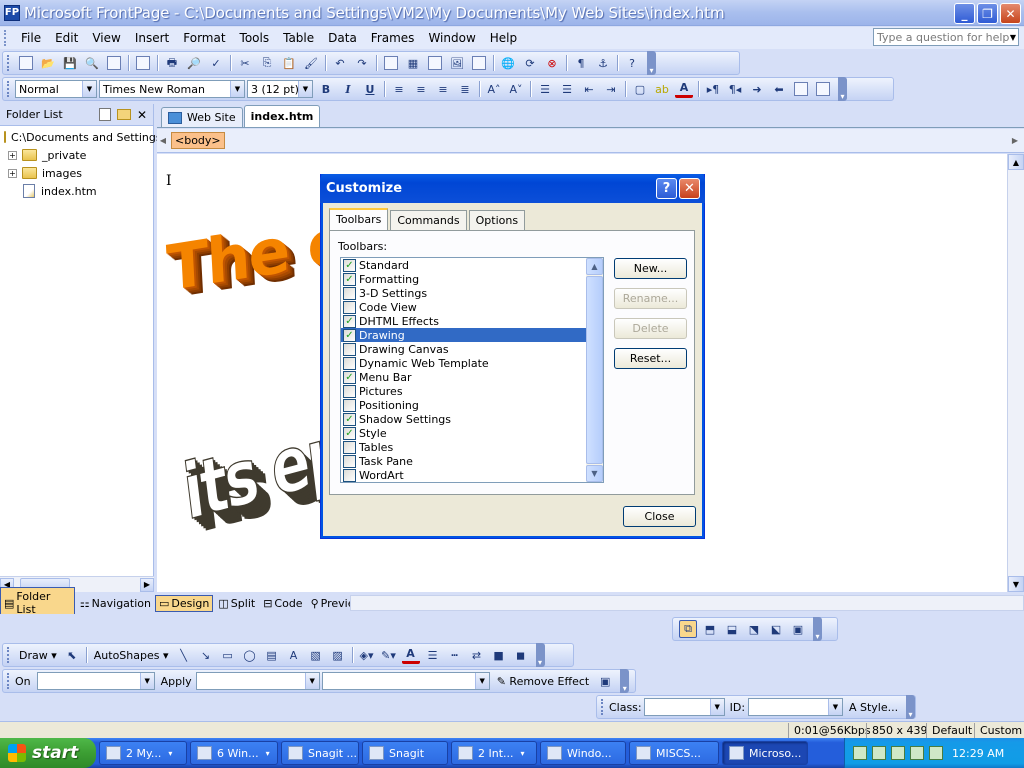  Describe the element at coordinates (391, 63) in the screenshot. I see `web-component-icon` at that location.